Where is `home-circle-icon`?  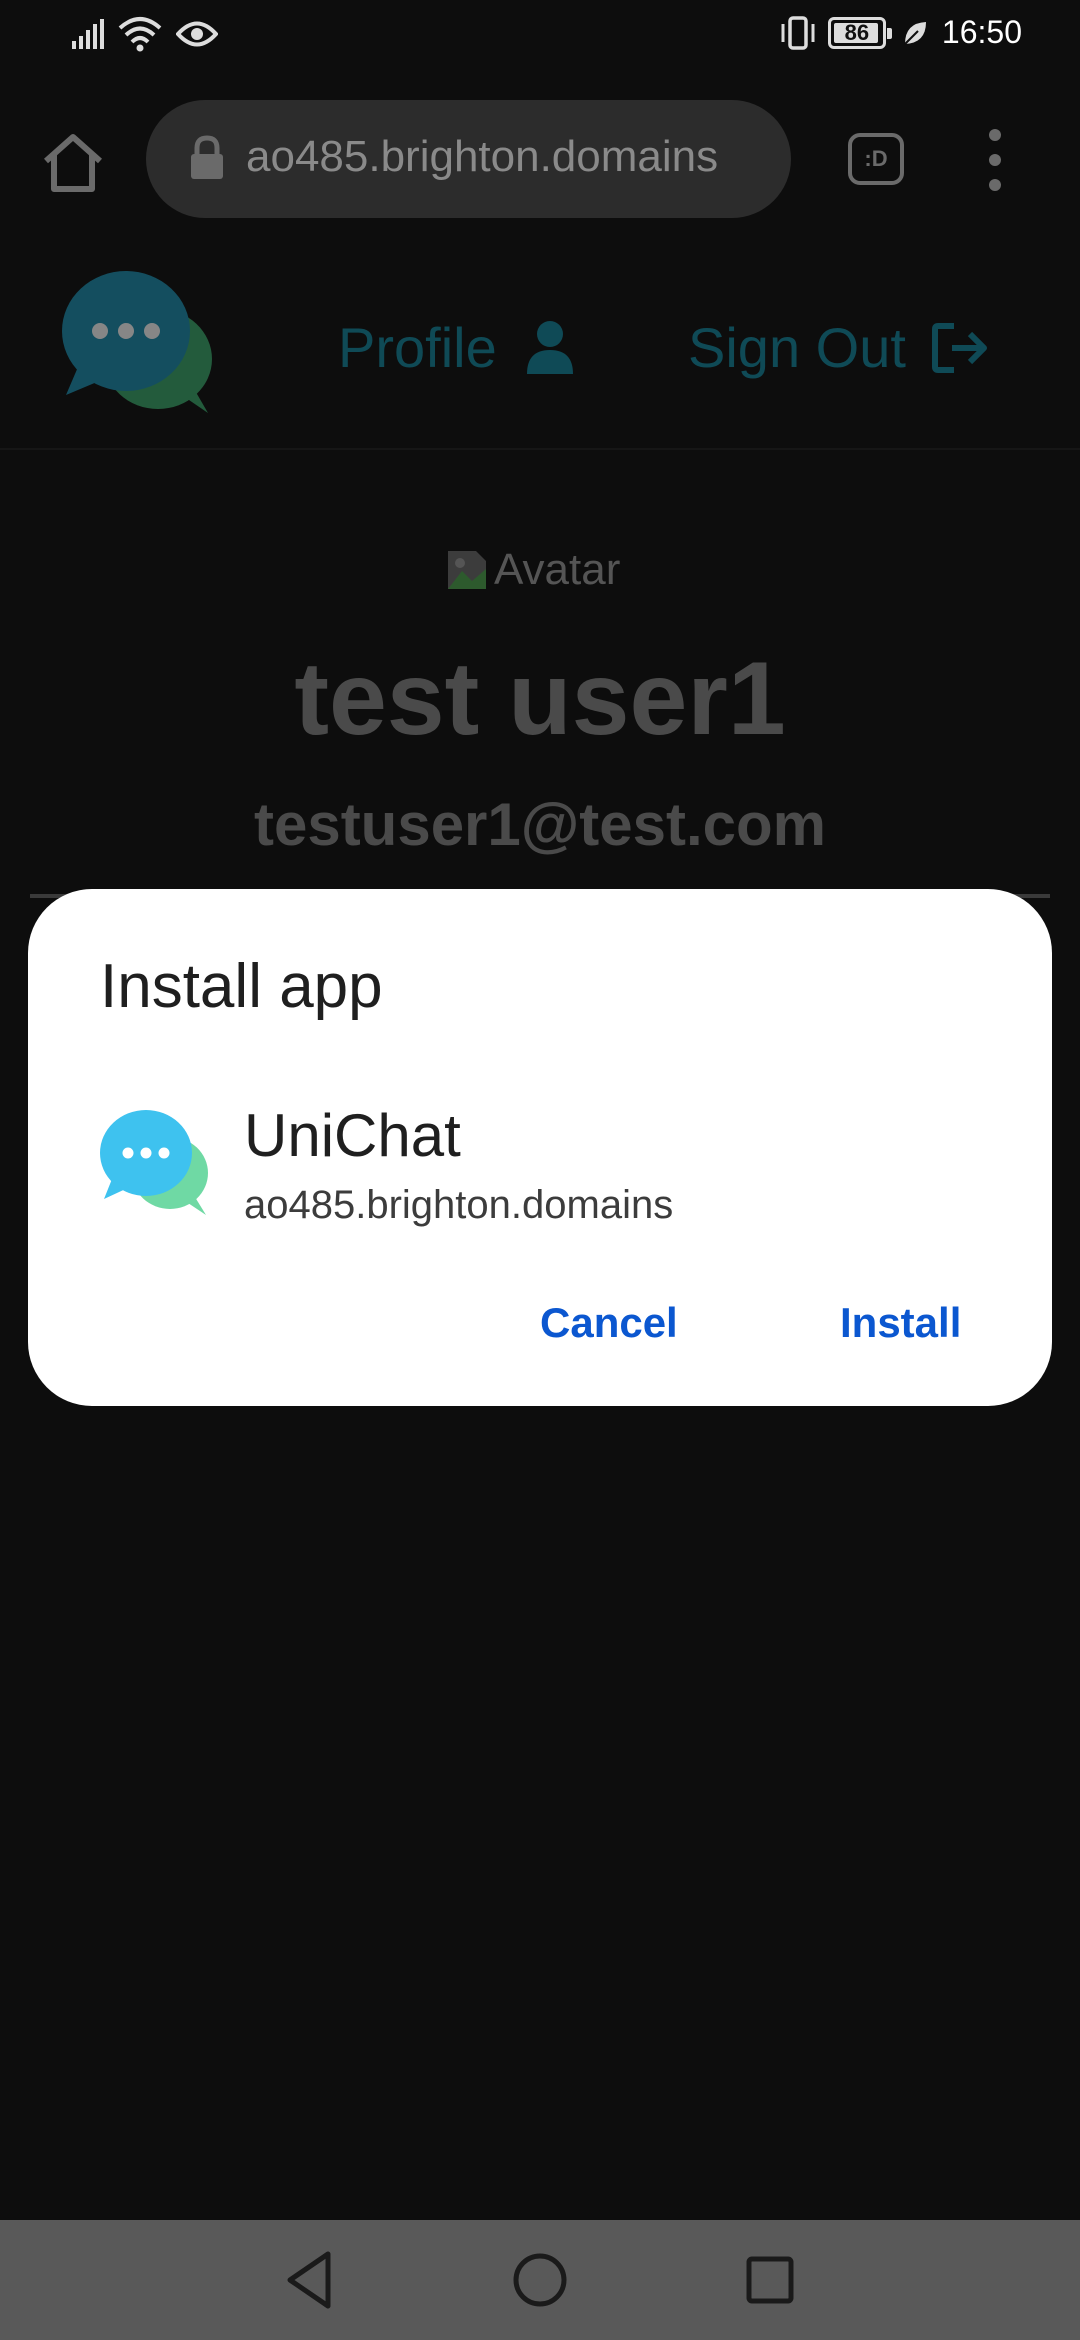
home-circle-icon is located at coordinates (540, 2280).